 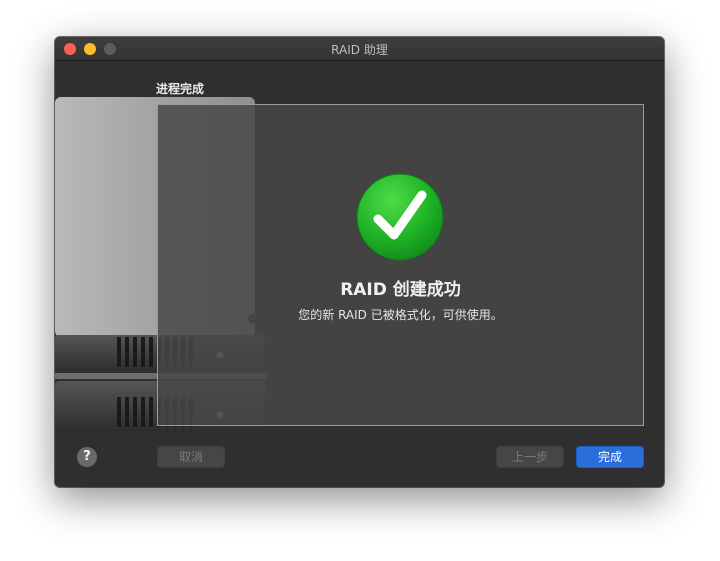 What do you see at coordinates (400, 217) in the screenshot?
I see `checkmark-success-icon` at bounding box center [400, 217].